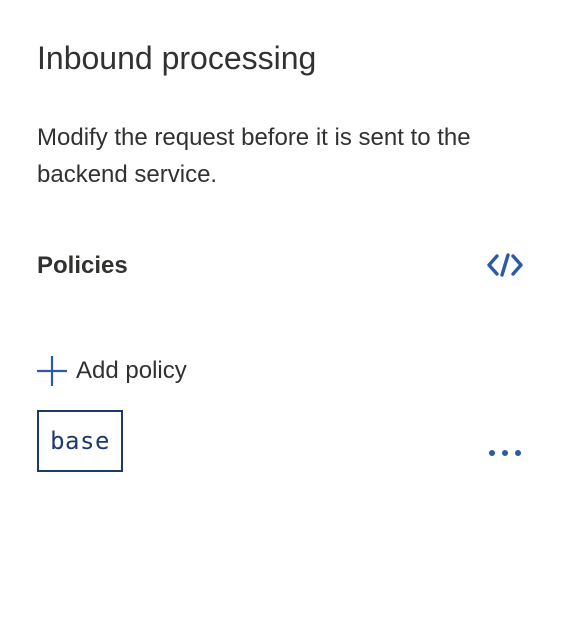 This screenshot has width=586, height=630. I want to click on policy-more-options-button, so click(505, 453).